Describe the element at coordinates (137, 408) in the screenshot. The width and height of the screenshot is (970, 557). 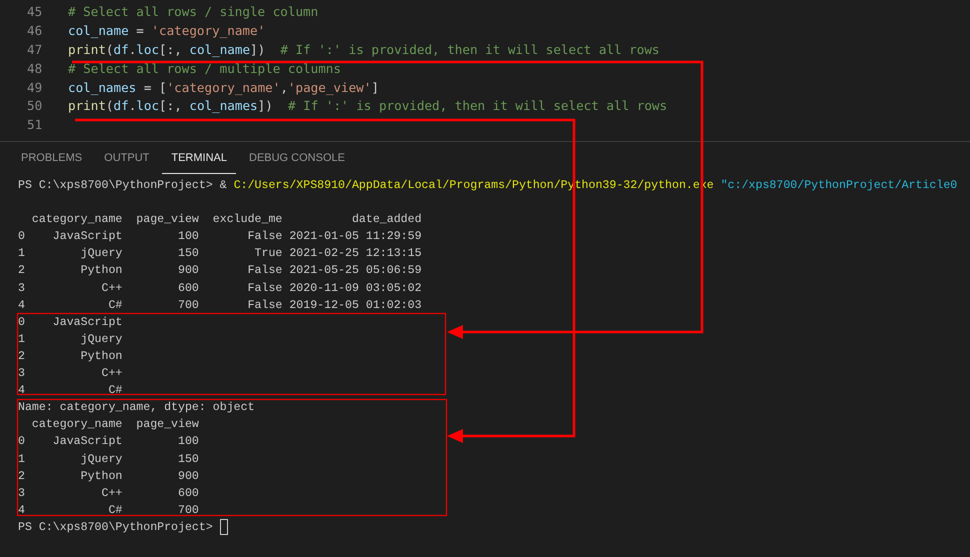
I see `terminal-output-line: Name: category_name, dtype: object` at that location.